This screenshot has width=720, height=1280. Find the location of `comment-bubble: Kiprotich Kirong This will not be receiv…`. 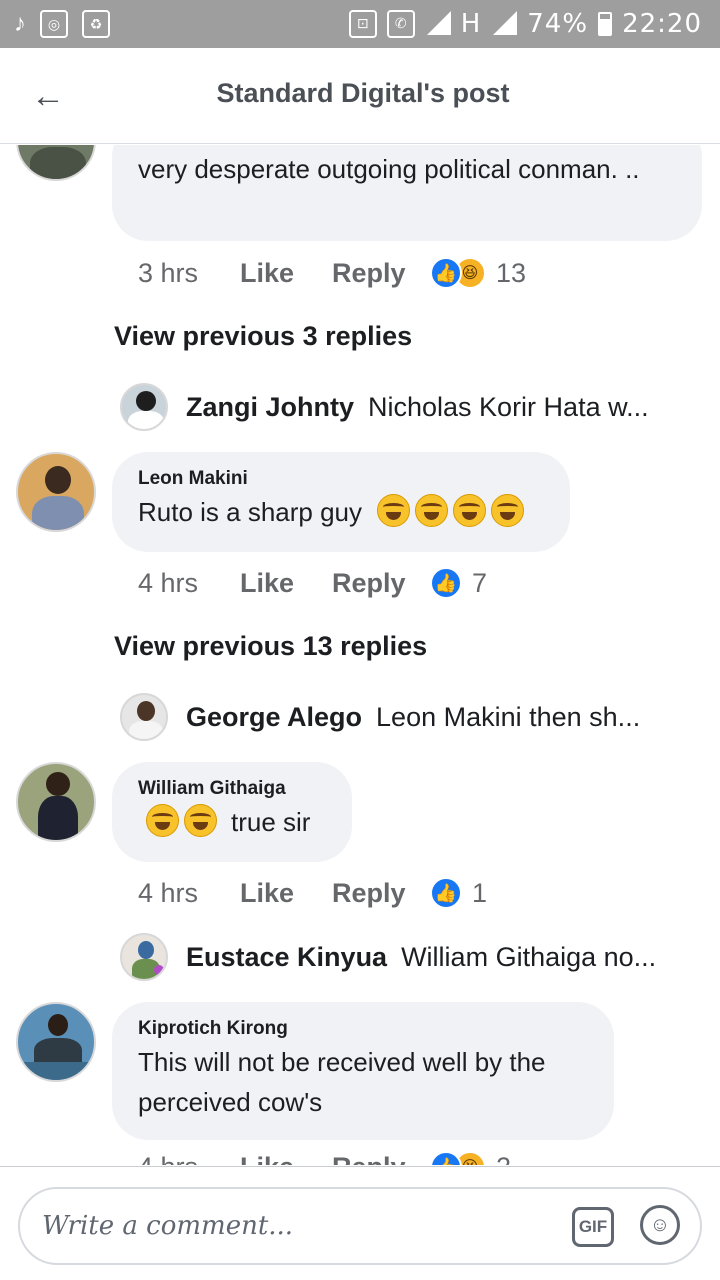

comment-bubble: Kiprotich Kirong This will not be receiv… is located at coordinates (363, 1071).